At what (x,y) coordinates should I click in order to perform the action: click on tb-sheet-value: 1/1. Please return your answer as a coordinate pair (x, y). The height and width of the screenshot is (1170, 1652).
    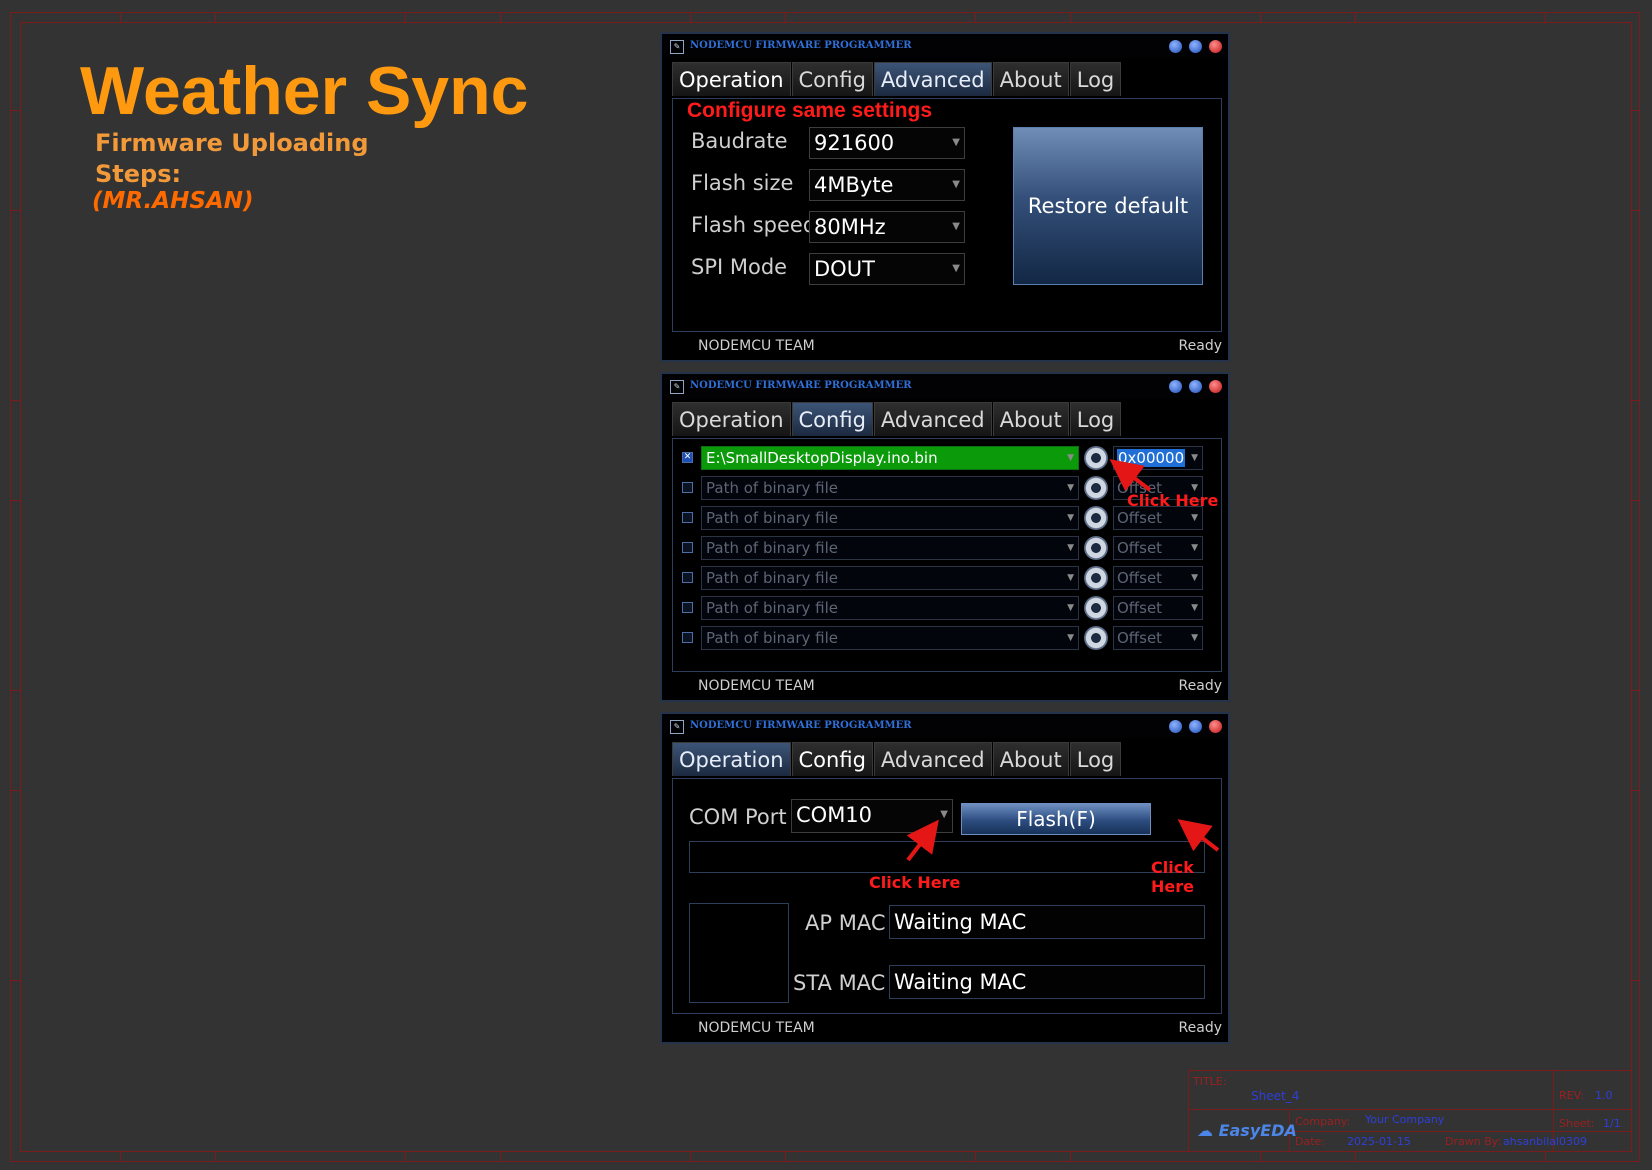
    Looking at the image, I should click on (1612, 1123).